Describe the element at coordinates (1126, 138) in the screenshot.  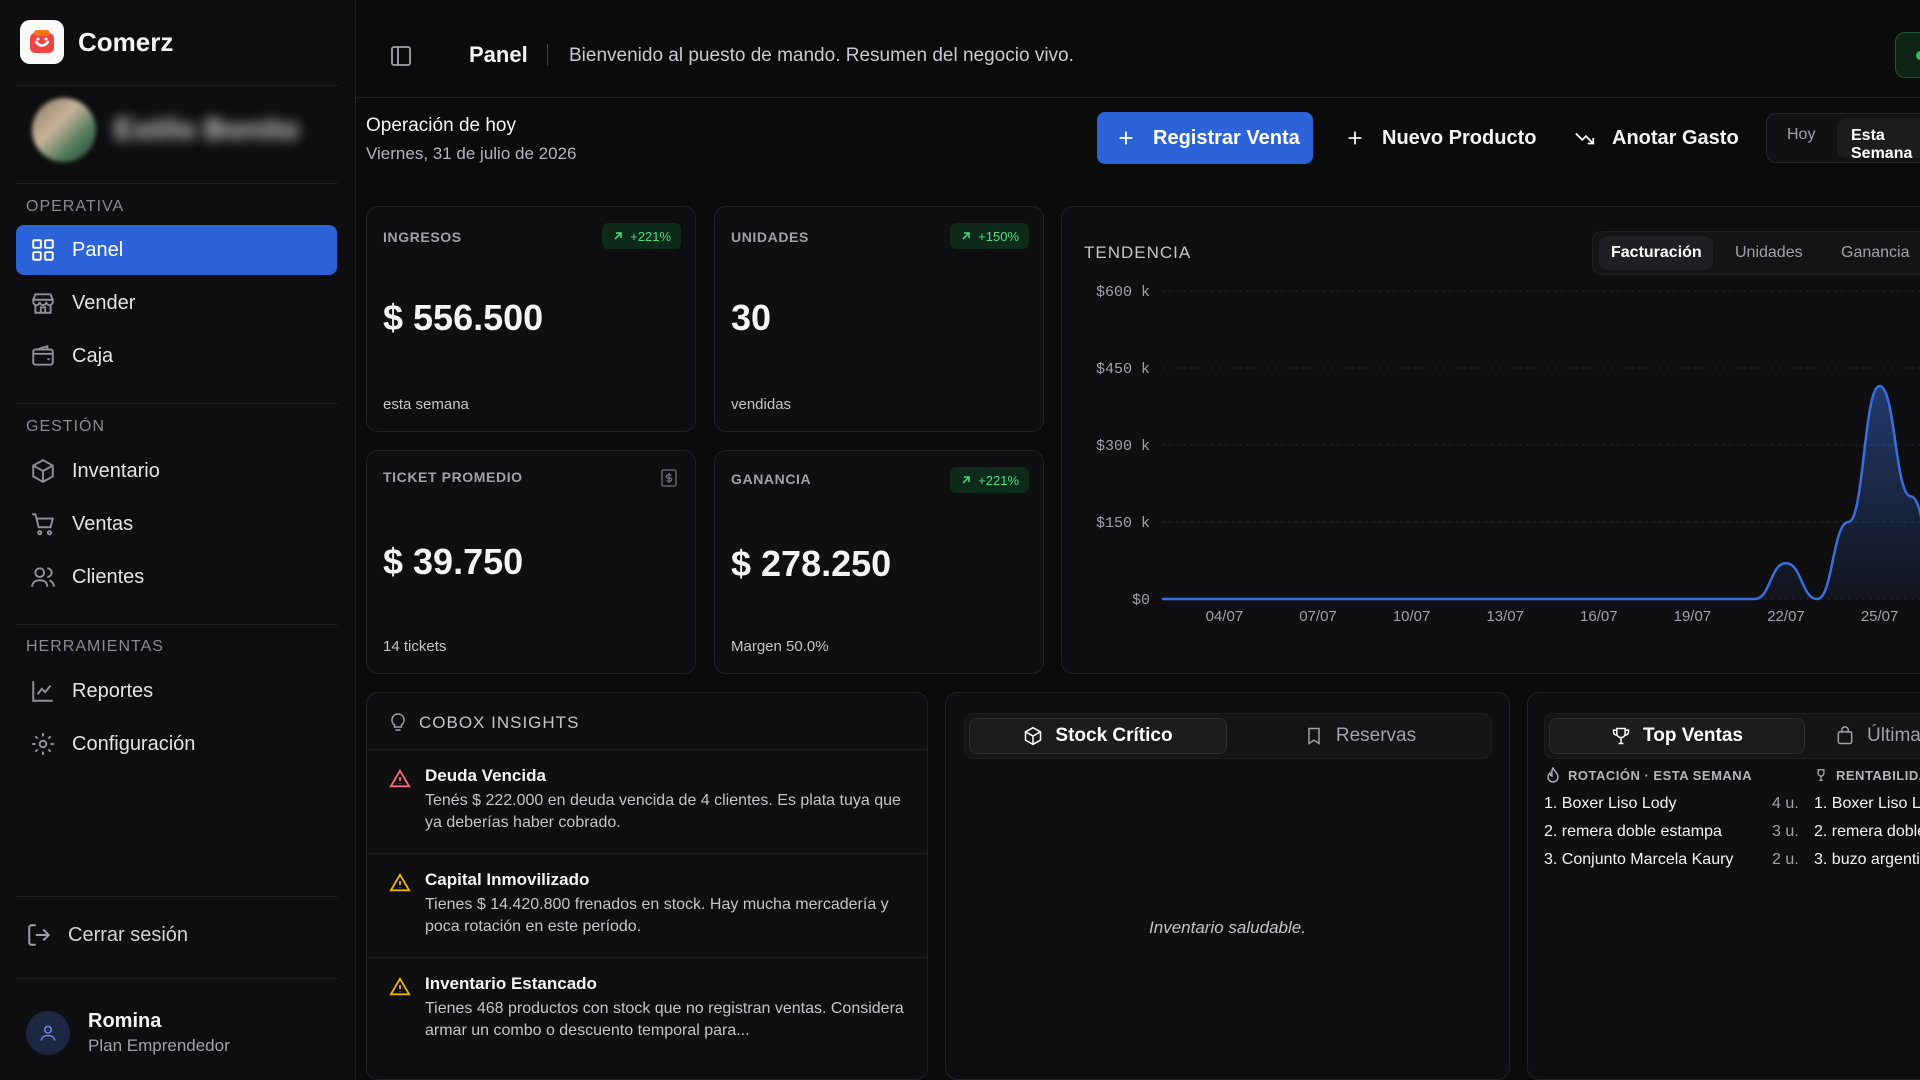
I see `plus-icon` at that location.